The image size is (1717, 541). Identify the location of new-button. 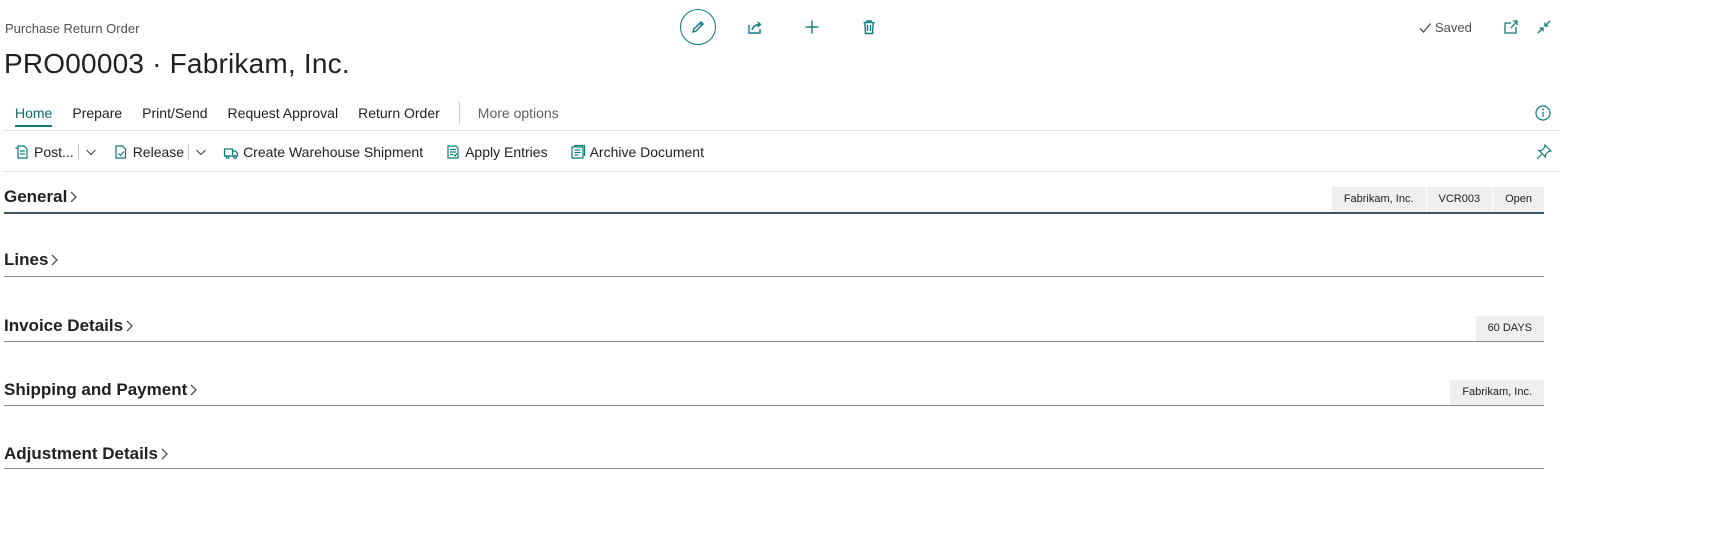
(812, 27).